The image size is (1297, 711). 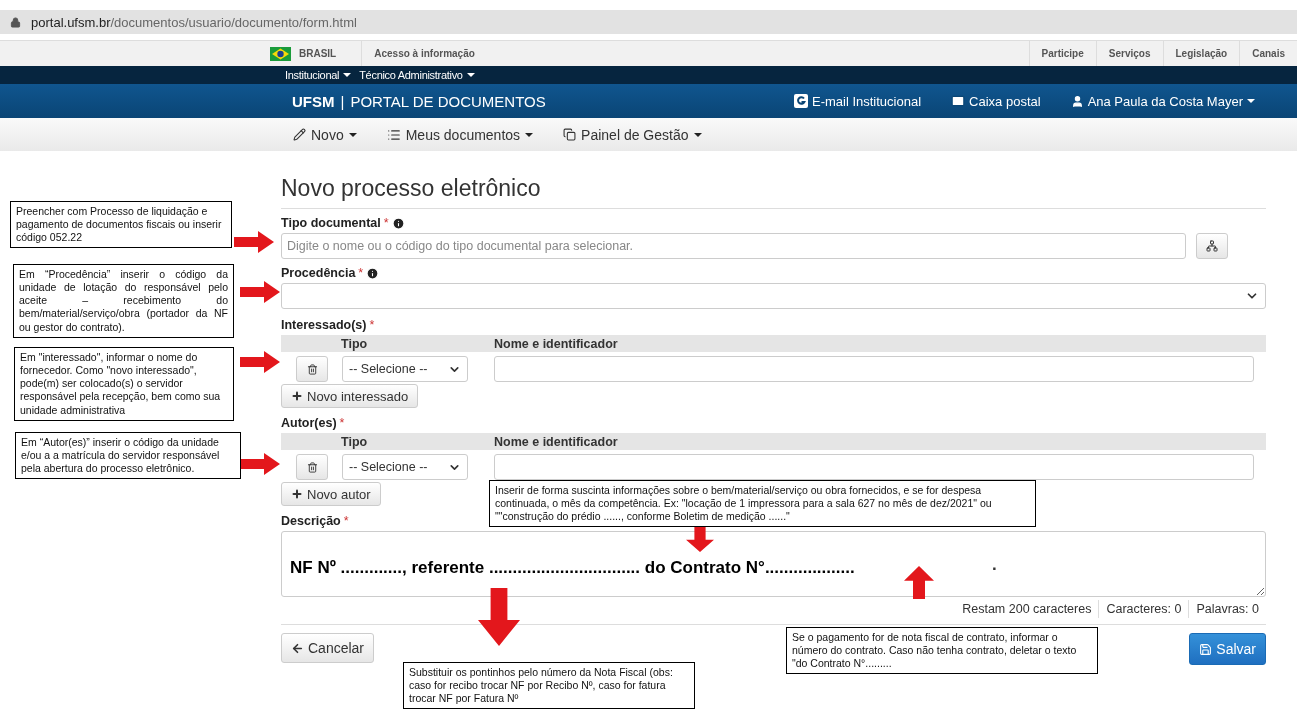 I want to click on annotation-note: Preencher com Processo de liquidação e pagamento de documentos fiscais ou inserir código 052.22, so click(x=121, y=225).